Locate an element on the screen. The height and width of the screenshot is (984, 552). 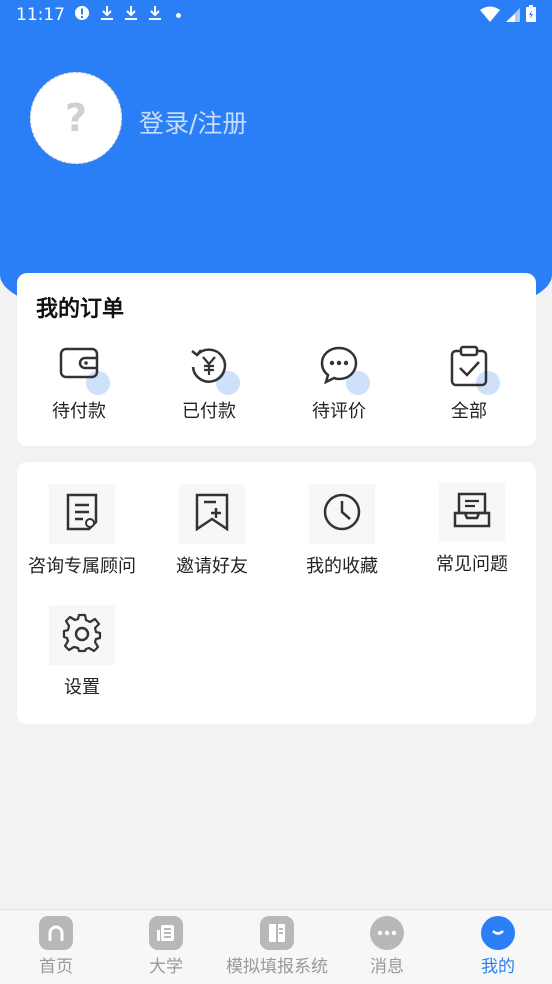
bottom-tab-bar: 首页 大学 模拟填报系统 消息 我的 is located at coordinates (276, 946).